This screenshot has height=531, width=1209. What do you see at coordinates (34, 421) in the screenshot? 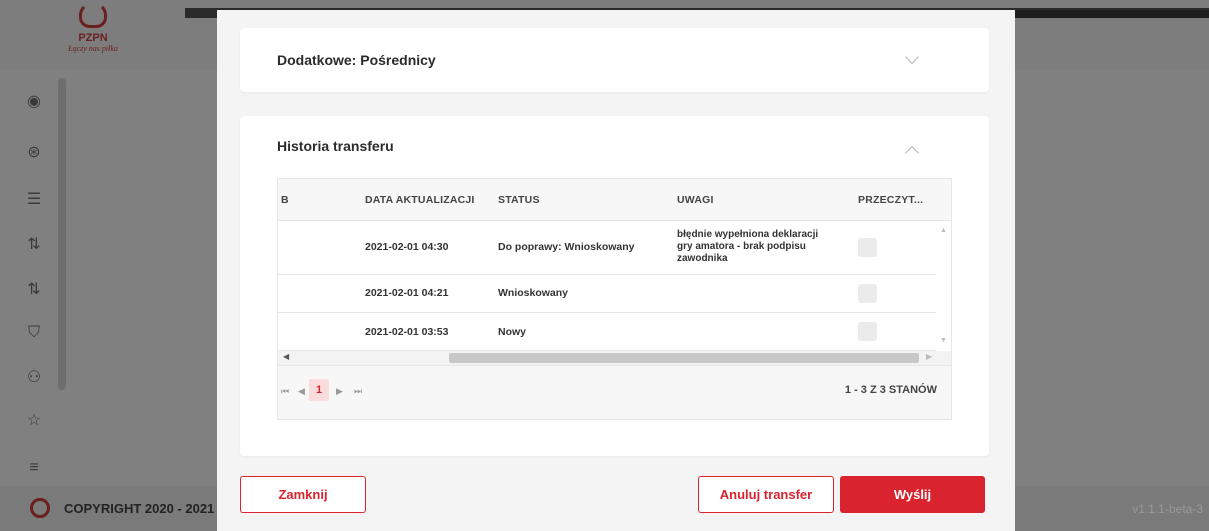
I see `star-icon: ☆` at bounding box center [34, 421].